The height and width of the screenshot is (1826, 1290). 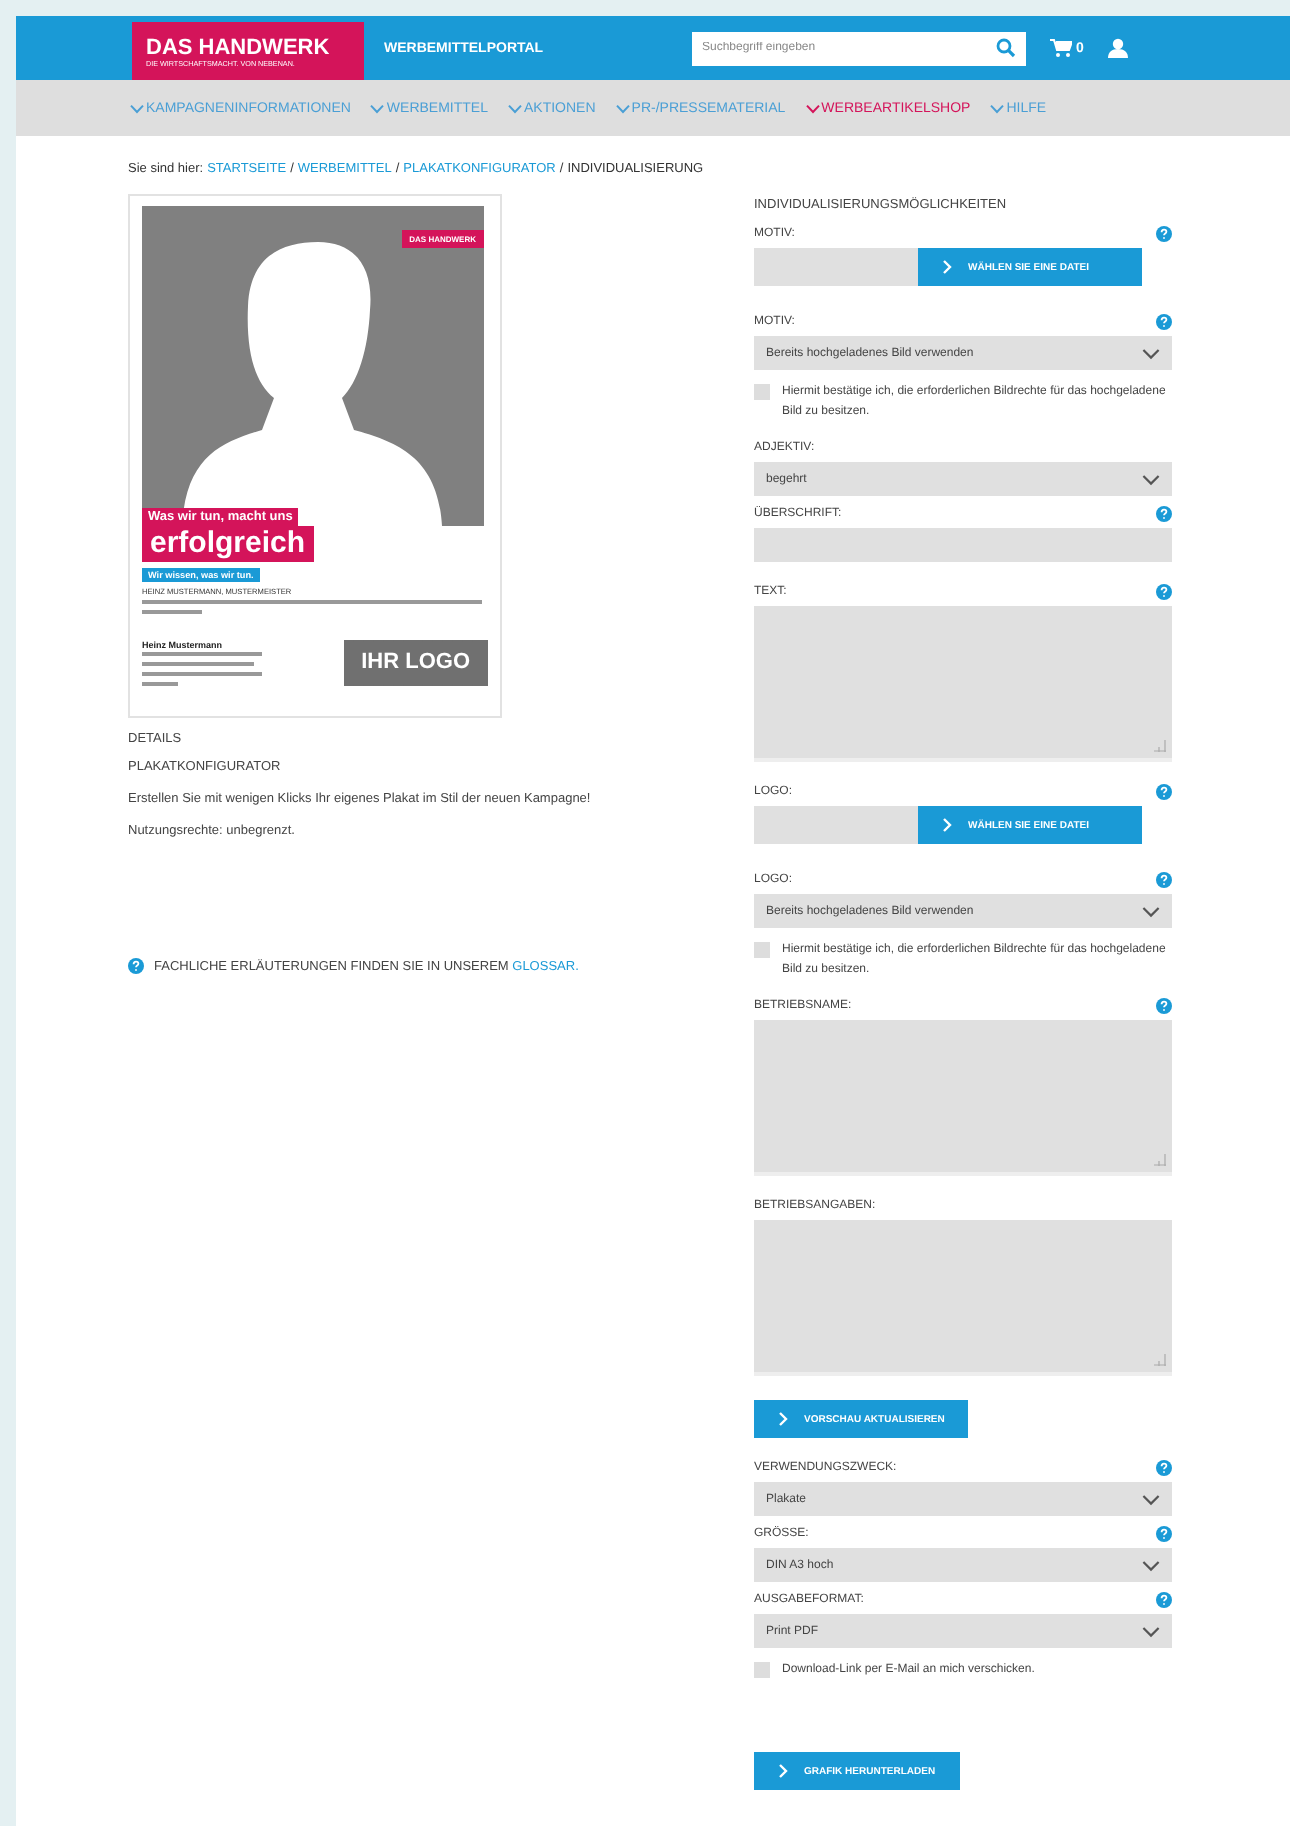 What do you see at coordinates (1061, 48) in the screenshot?
I see `cart-icon` at bounding box center [1061, 48].